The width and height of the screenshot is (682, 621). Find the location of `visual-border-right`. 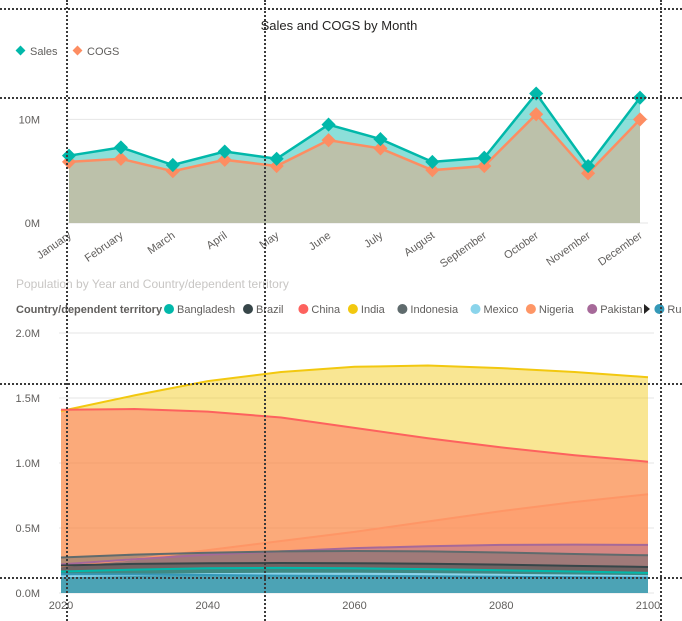

visual-border-right is located at coordinates (661, 310).